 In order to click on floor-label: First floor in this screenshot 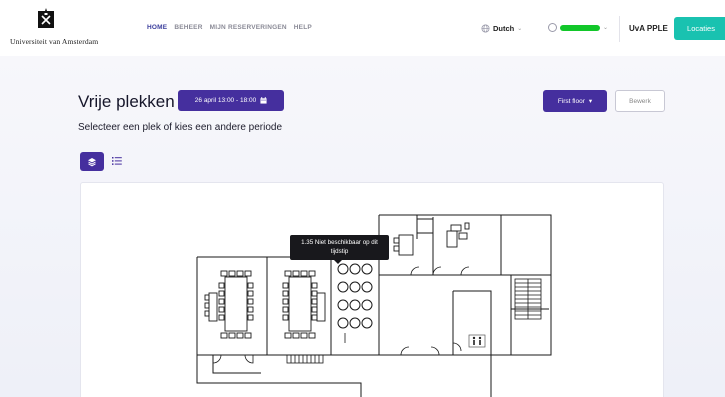, I will do `click(571, 101)`.